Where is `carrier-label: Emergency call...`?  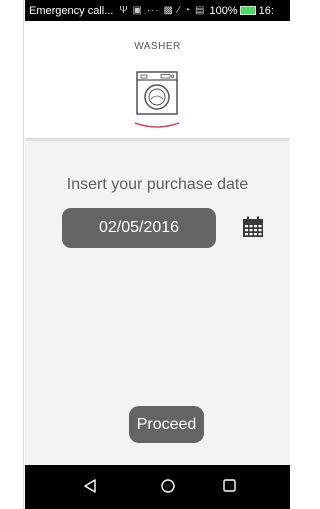 carrier-label: Emergency call... is located at coordinates (71, 10).